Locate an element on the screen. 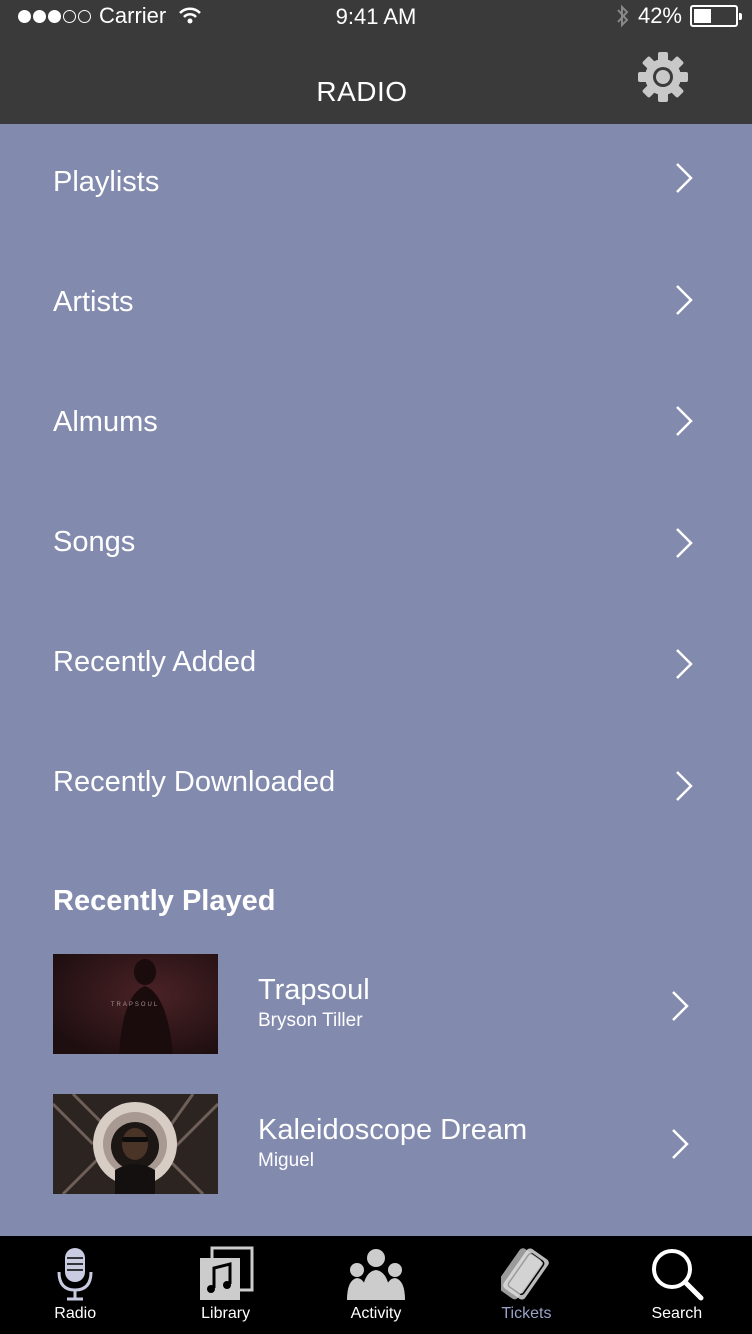 The image size is (752, 1334). tab-library: Library is located at coordinates (225, 1285).